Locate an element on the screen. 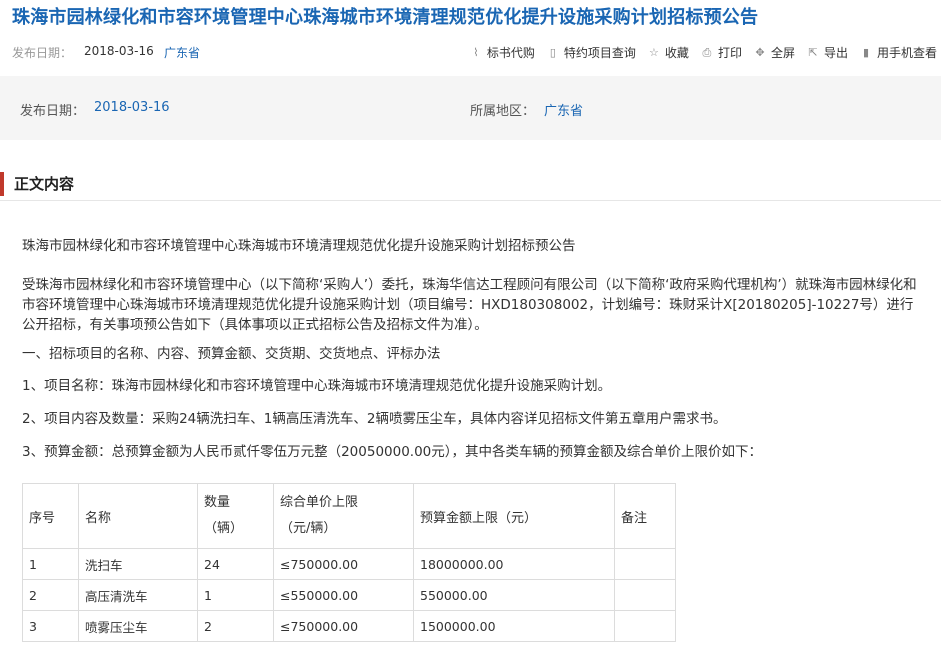  mobile-icon: ▮ is located at coordinates (866, 52).